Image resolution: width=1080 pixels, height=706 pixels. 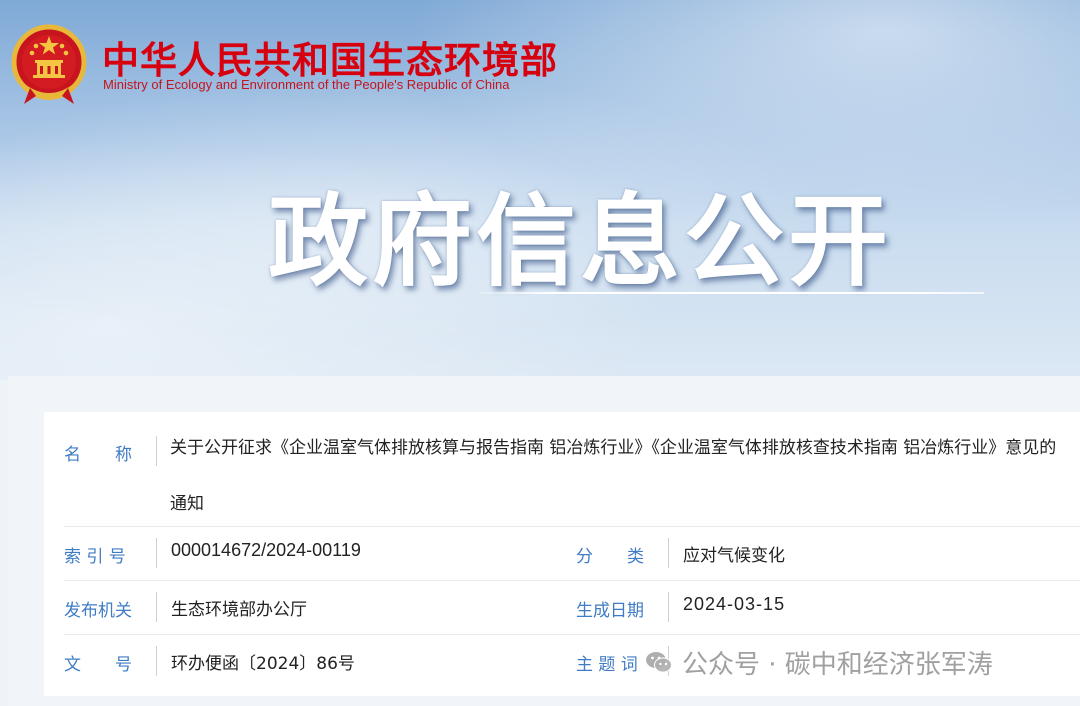 I want to click on watermark: 公众号 · 碳中和经济张军涛, so click(x=818, y=662).